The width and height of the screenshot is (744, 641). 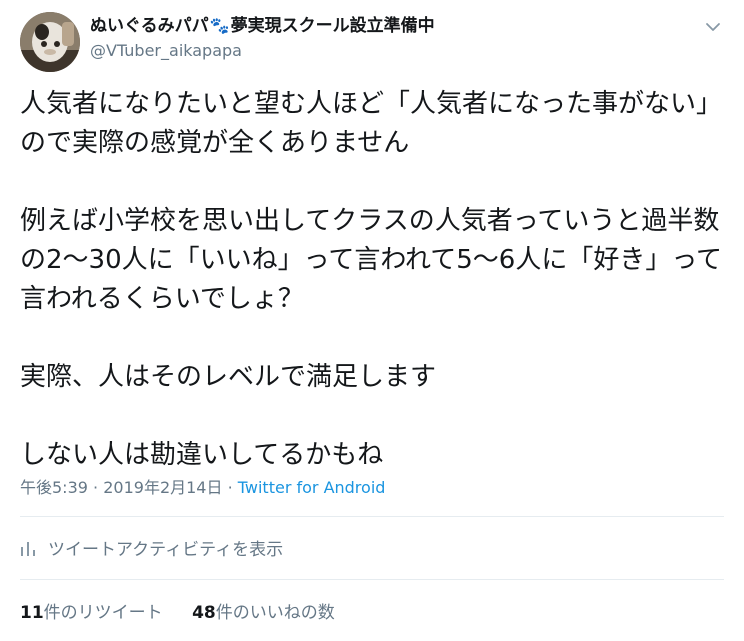 I want to click on retweets-label: 件のリツイート, so click(x=103, y=613).